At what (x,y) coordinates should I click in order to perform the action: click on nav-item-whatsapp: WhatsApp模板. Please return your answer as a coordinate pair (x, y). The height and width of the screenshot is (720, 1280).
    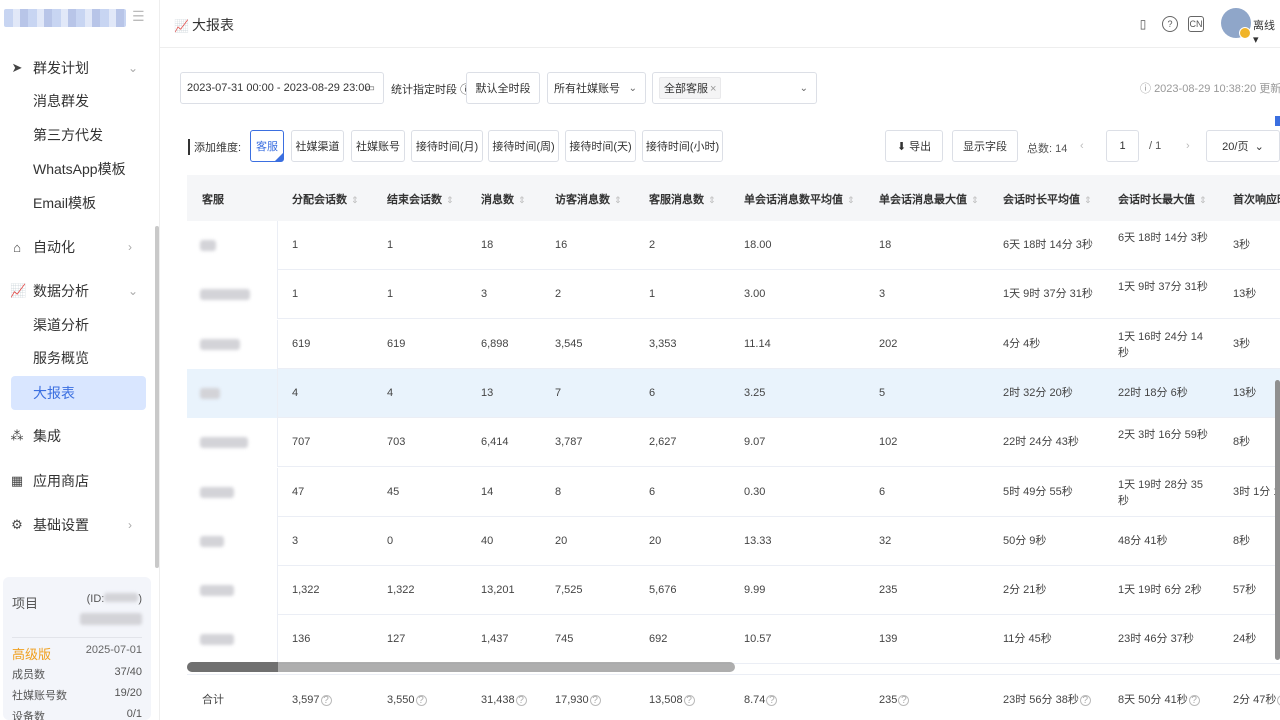
    Looking at the image, I should click on (79, 169).